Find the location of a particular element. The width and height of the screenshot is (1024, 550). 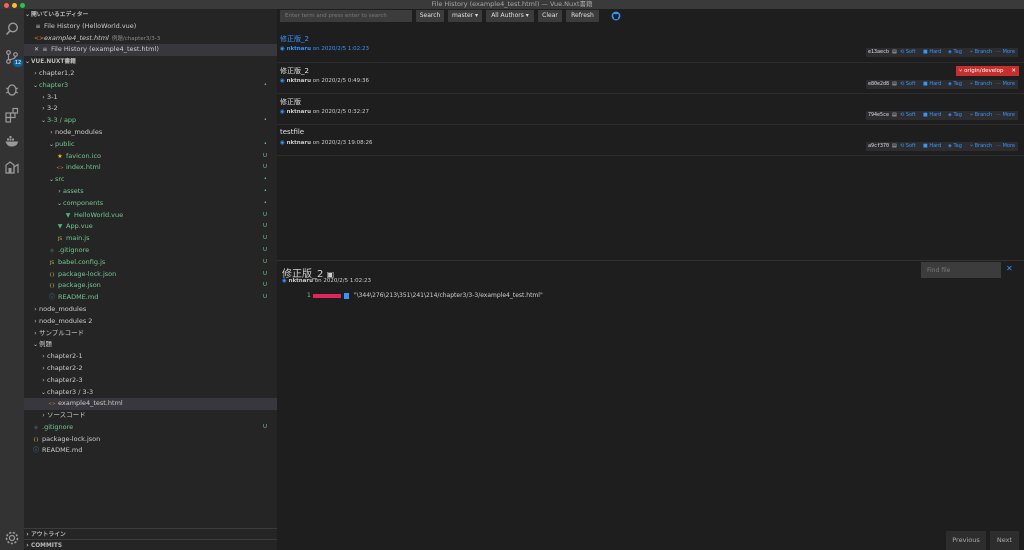

open-editors-header: ⌄開いているエディター is located at coordinates (150, 15).